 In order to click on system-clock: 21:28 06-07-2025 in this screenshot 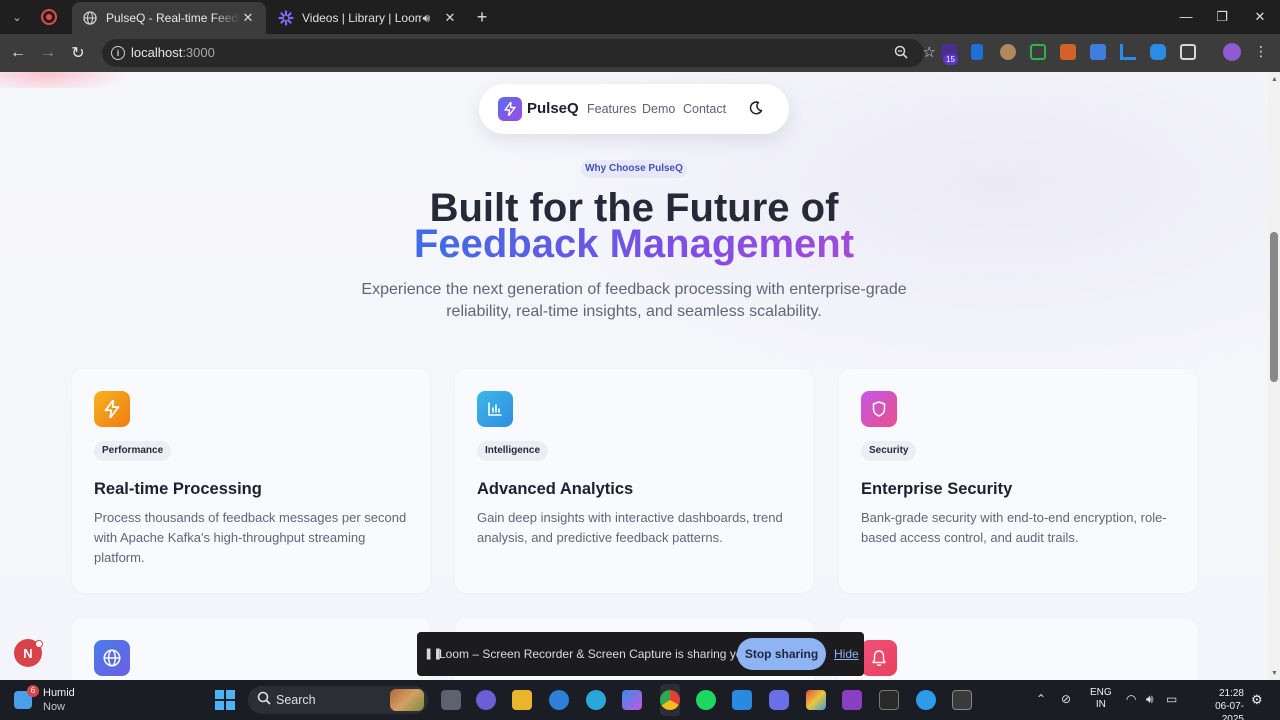, I will do `click(1224, 703)`.